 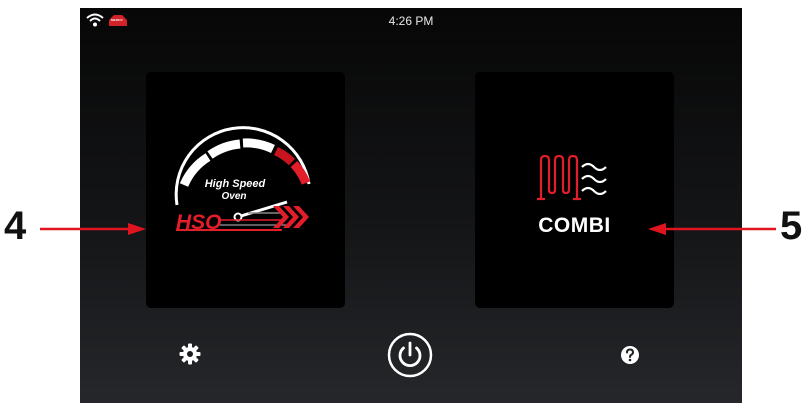 I want to click on hso-mode-button: High Speed Oven HSO, so click(x=245, y=190).